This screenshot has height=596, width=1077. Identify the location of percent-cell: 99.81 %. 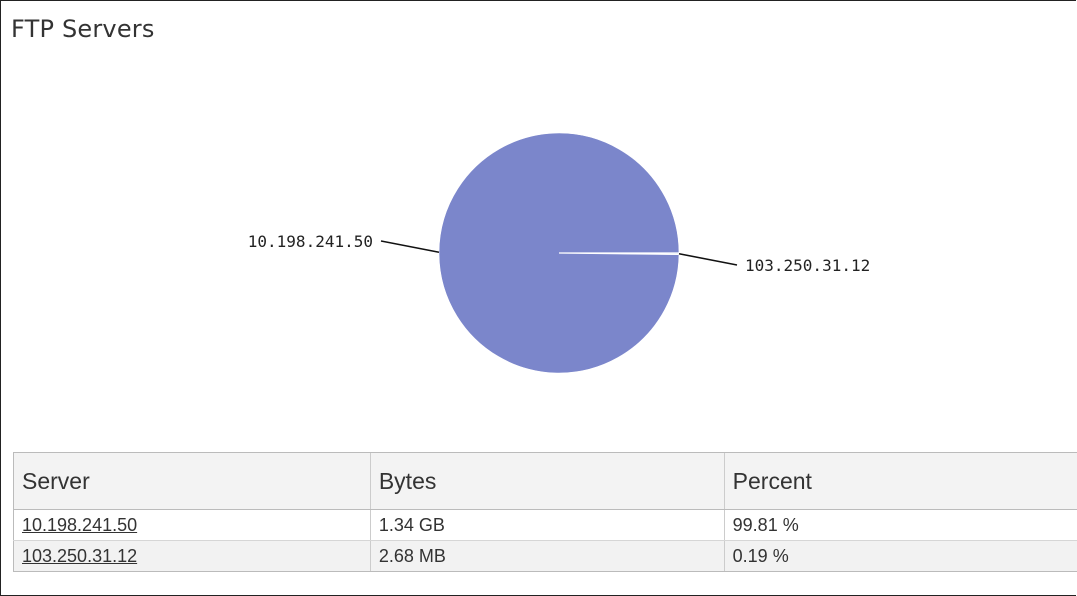
(900, 525).